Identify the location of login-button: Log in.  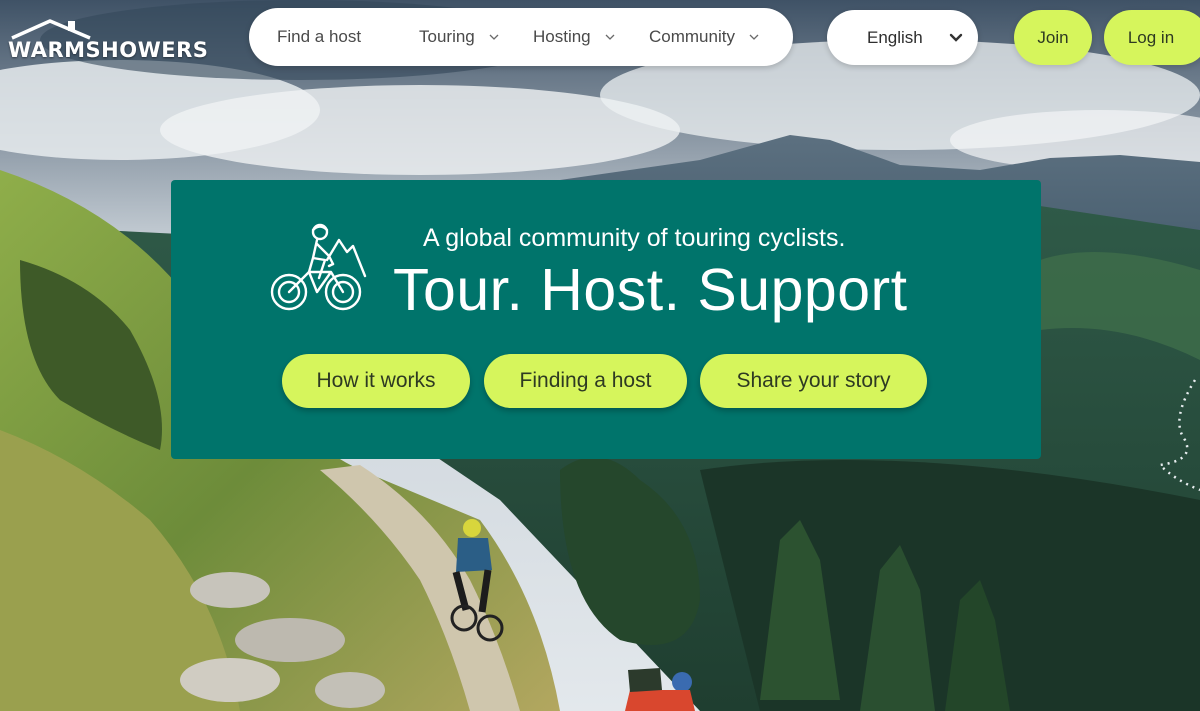
(1152, 37).